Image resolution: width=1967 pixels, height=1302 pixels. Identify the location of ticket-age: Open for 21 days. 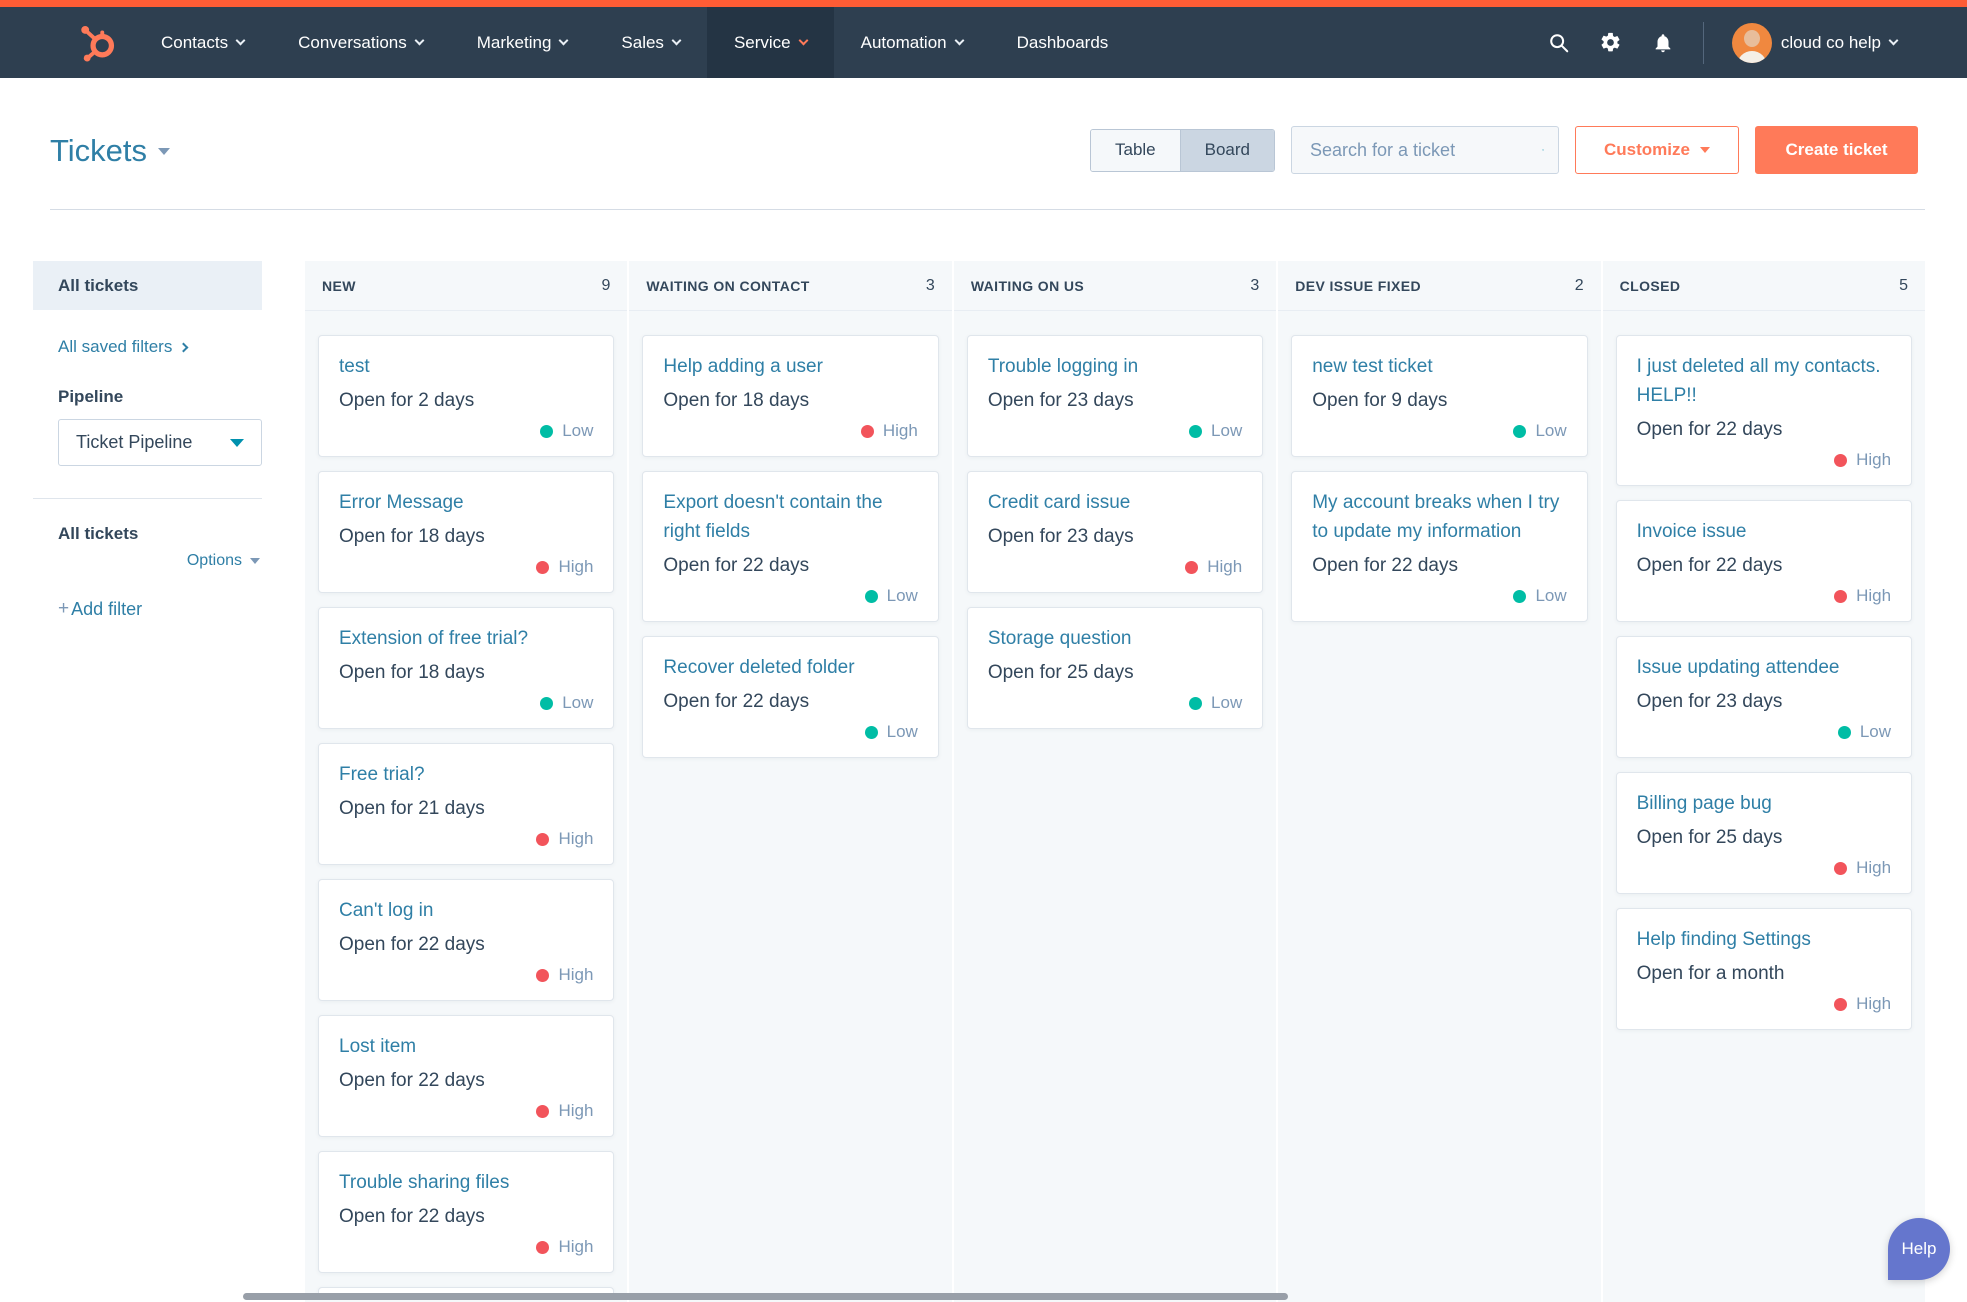
(412, 808).